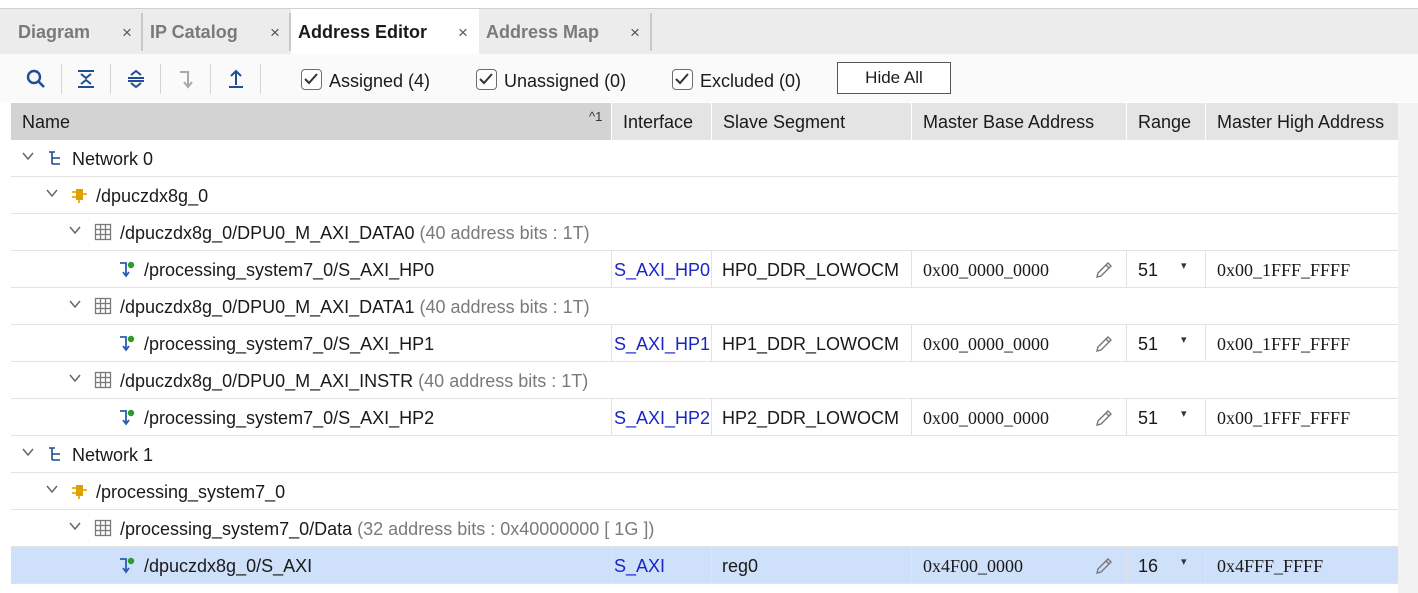 The height and width of the screenshot is (593, 1418). I want to click on search-icon, so click(36, 79).